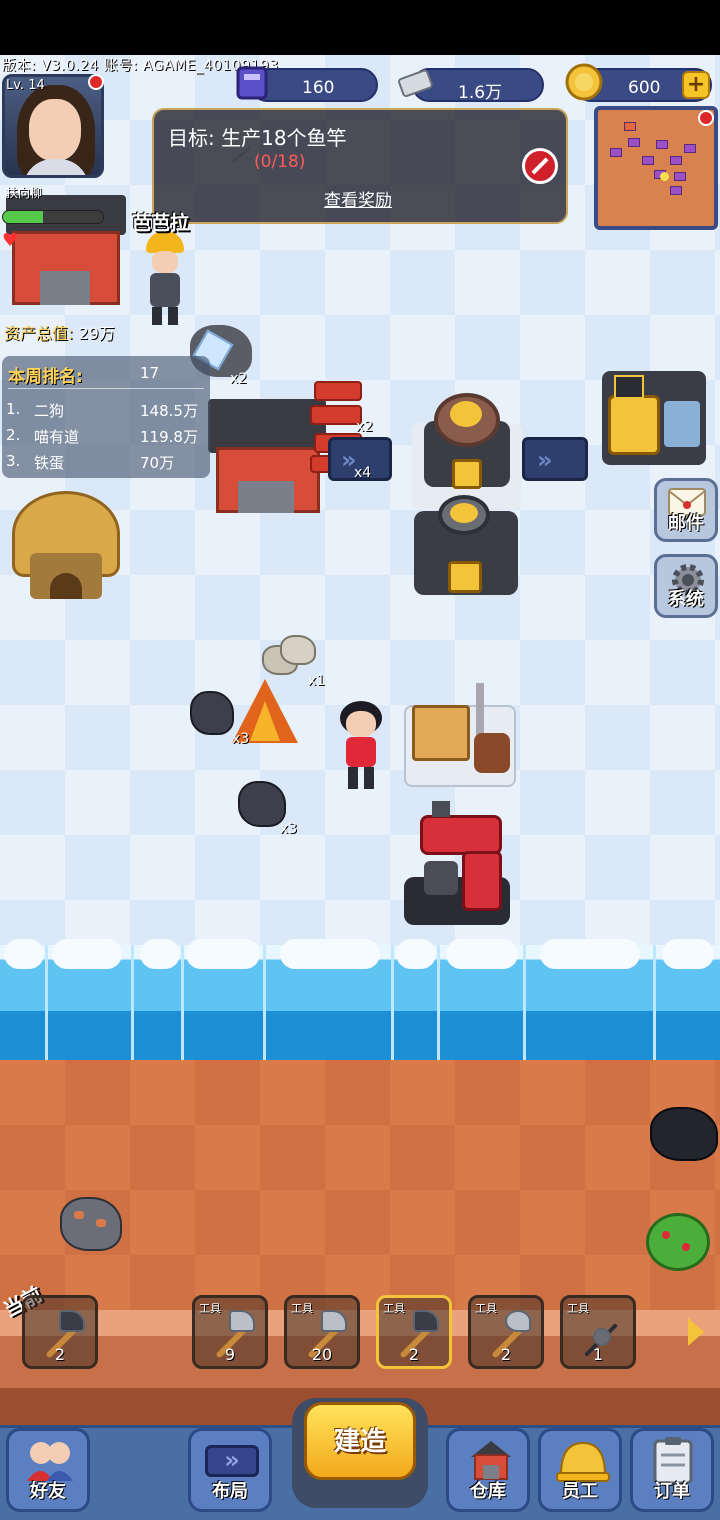 The width and height of the screenshot is (720, 1520). Describe the element at coordinates (317, 681) in the screenshot. I see `rocks-qty: x1` at that location.